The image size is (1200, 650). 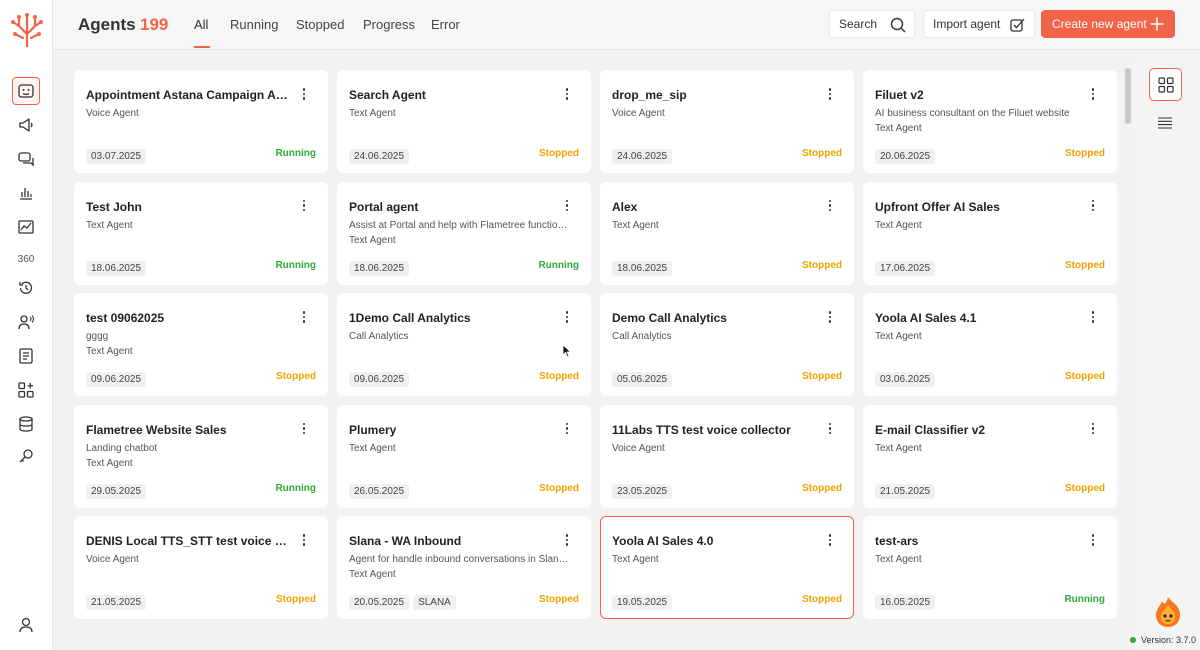 I want to click on agent-card: Search Agent Text Agent 24.06.2025 Stopped, so click(x=464, y=121).